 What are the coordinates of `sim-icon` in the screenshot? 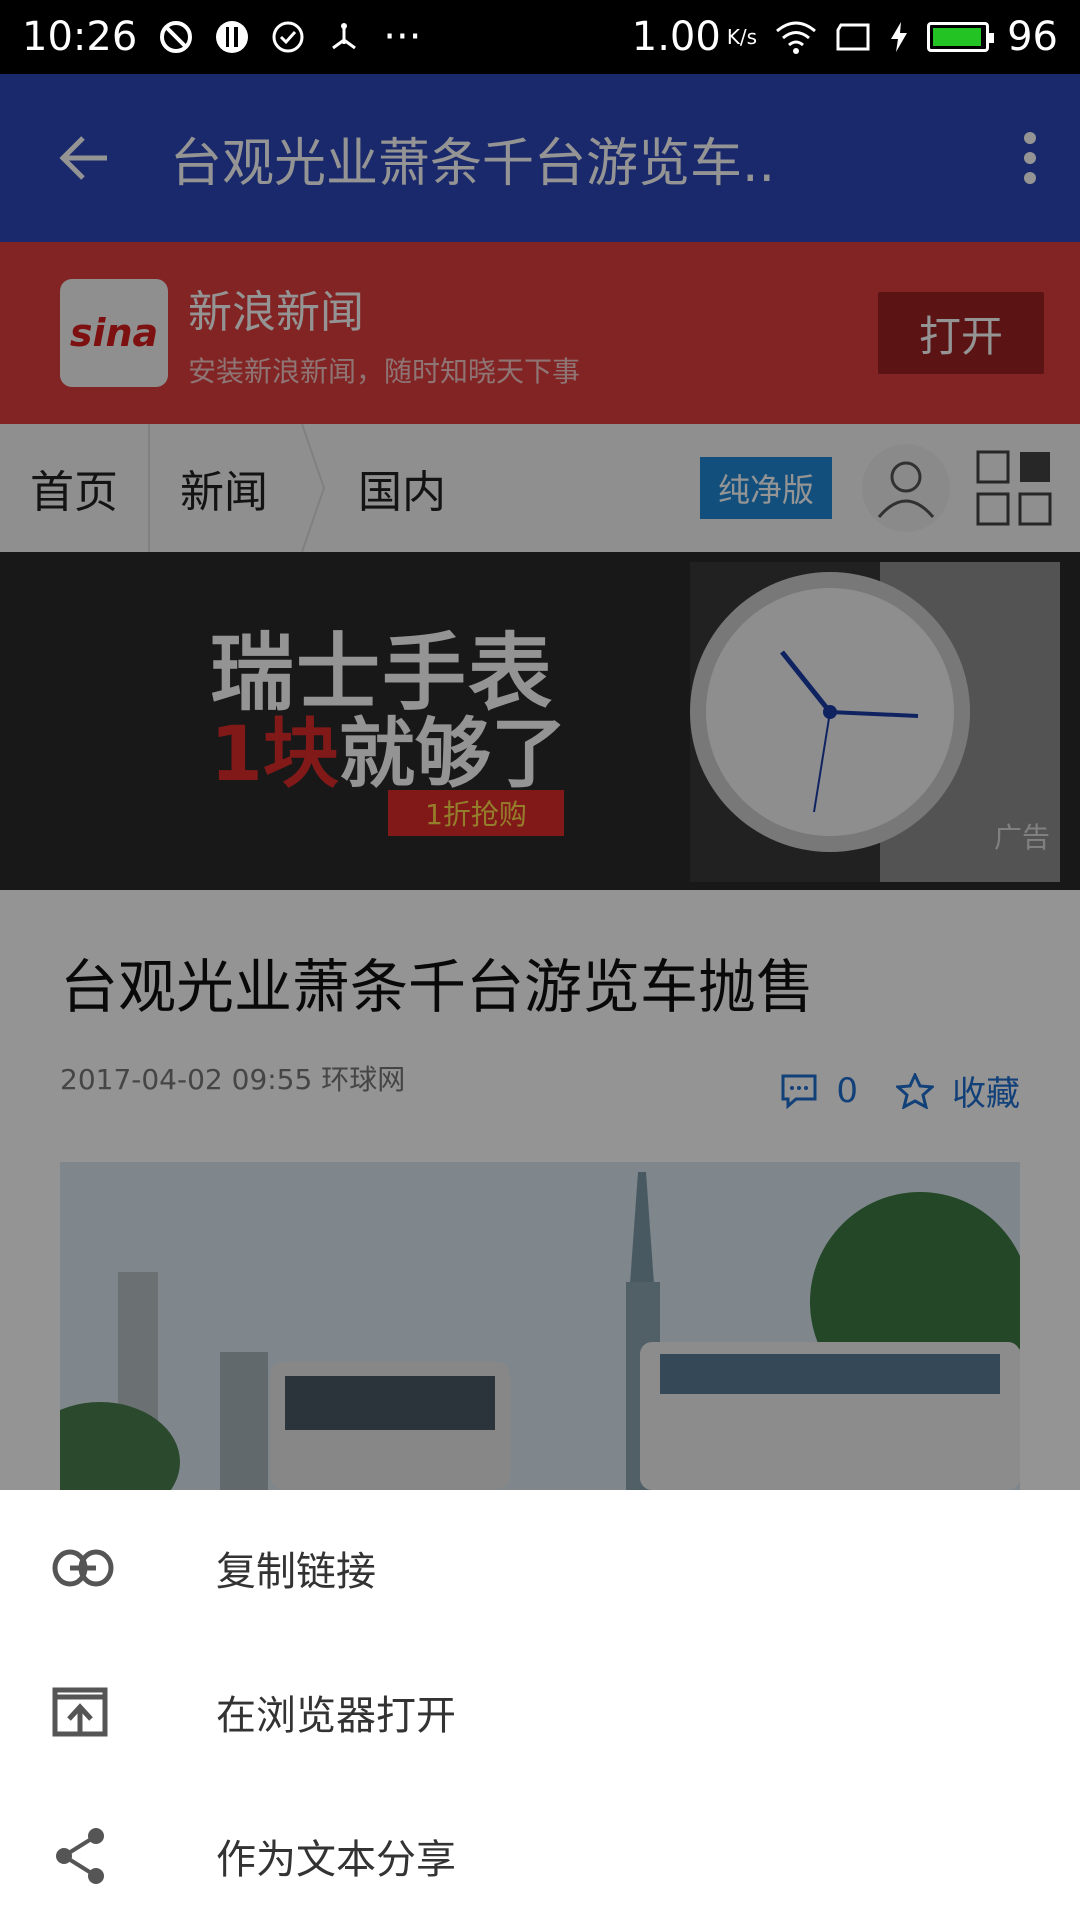 It's located at (853, 37).